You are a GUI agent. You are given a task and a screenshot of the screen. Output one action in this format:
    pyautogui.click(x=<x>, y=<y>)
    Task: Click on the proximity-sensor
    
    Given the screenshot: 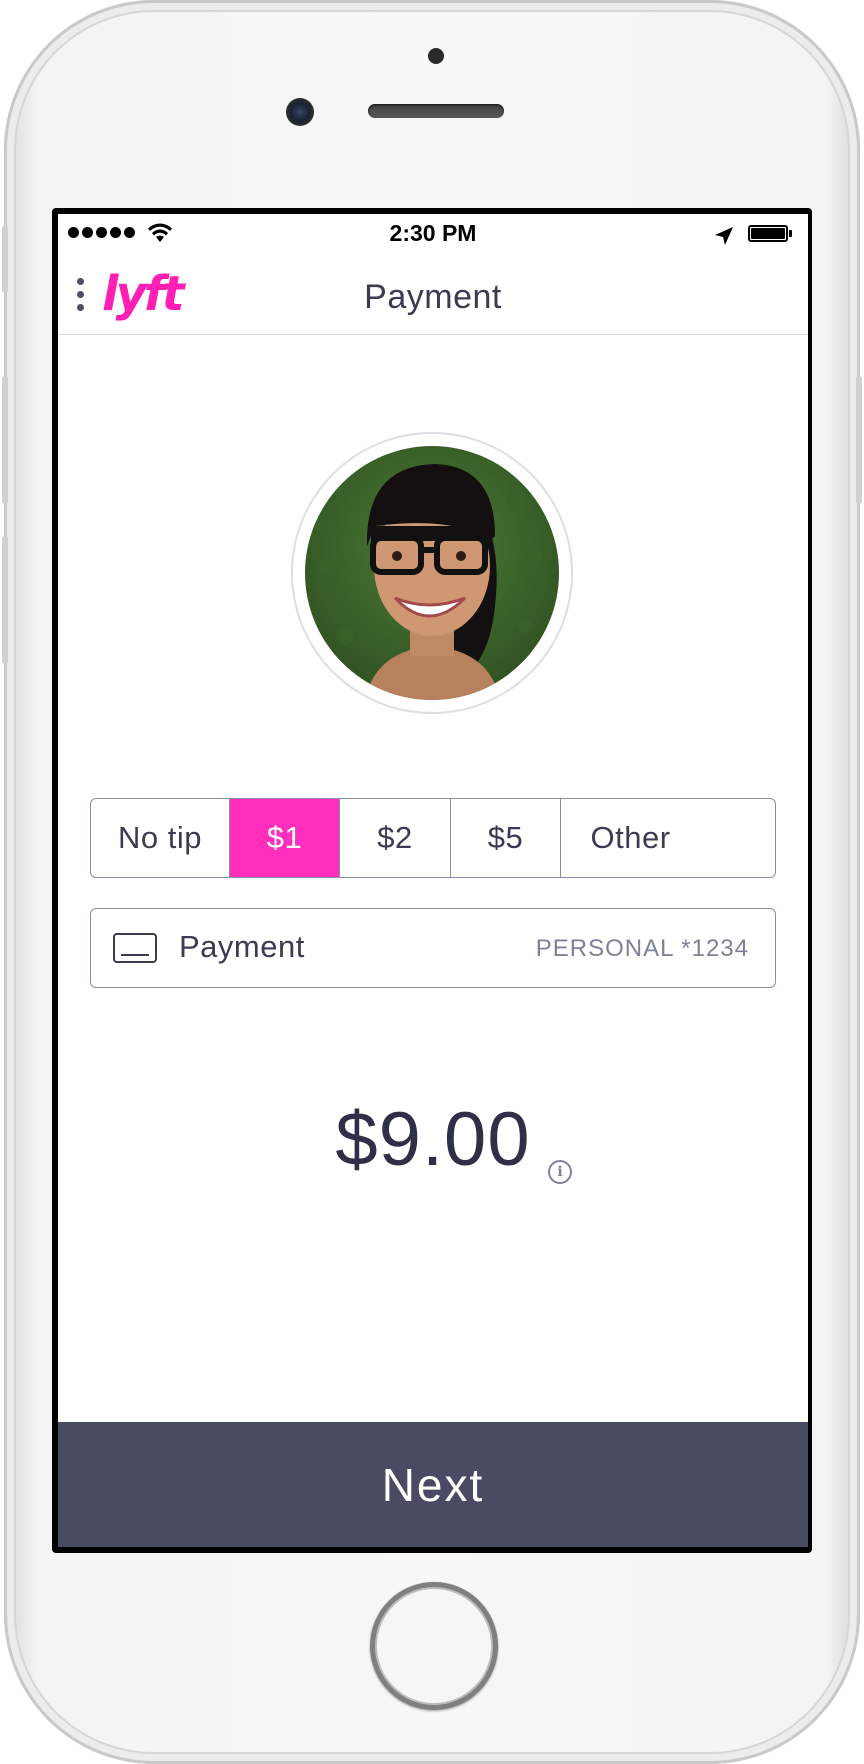 What is the action you would take?
    pyautogui.click(x=436, y=56)
    